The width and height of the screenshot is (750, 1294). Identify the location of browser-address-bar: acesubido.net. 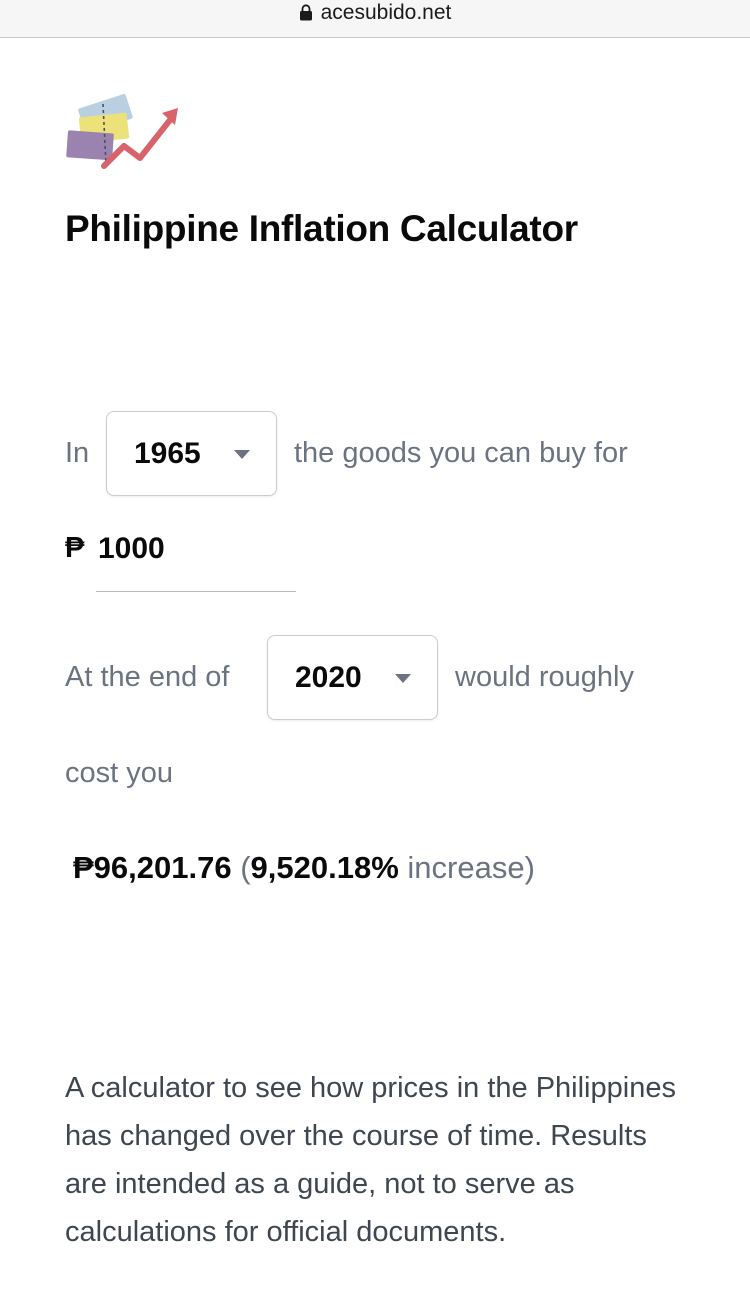
(375, 19).